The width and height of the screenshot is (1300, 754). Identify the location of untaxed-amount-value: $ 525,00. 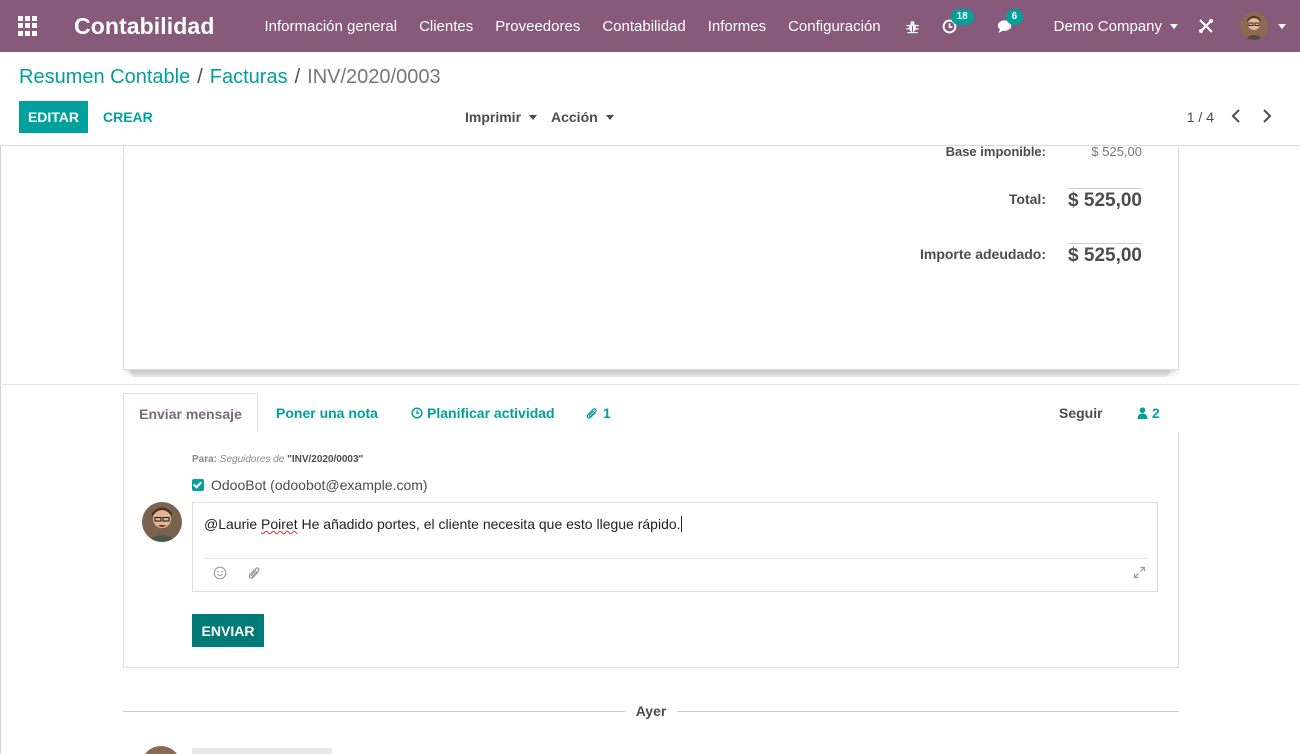
(1116, 151).